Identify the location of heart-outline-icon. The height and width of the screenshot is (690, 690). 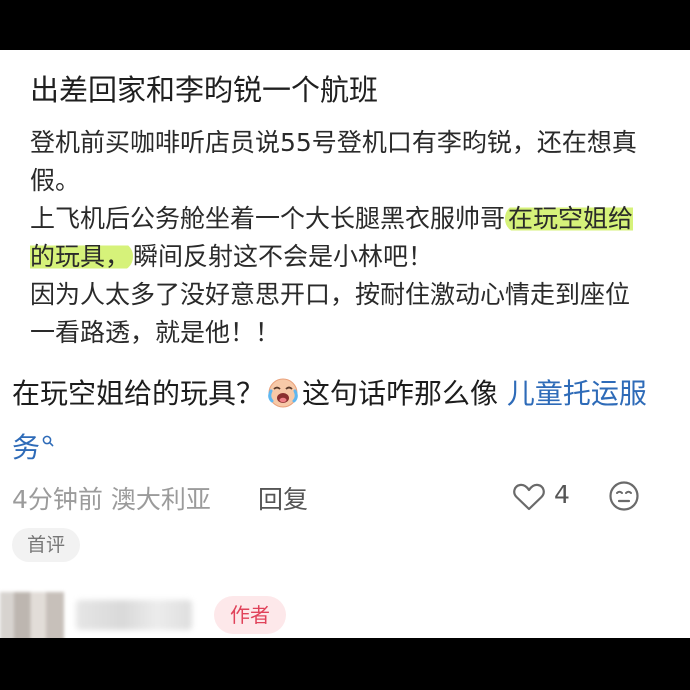
(529, 497).